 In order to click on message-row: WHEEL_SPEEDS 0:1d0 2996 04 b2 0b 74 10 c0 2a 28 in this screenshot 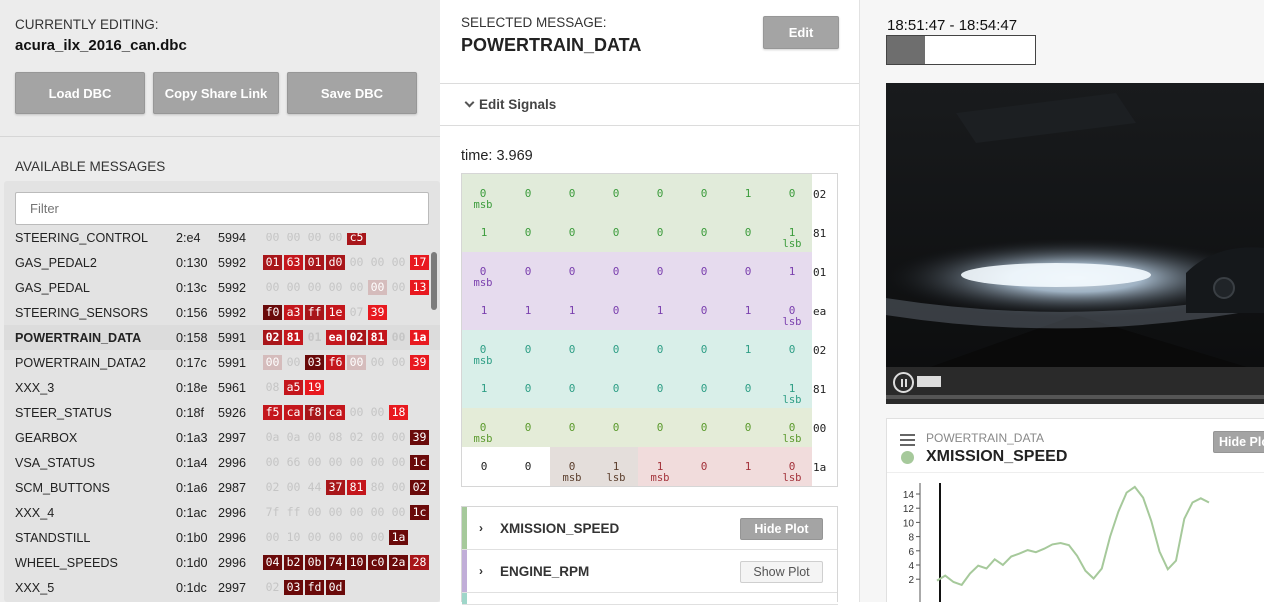, I will do `click(222, 562)`.